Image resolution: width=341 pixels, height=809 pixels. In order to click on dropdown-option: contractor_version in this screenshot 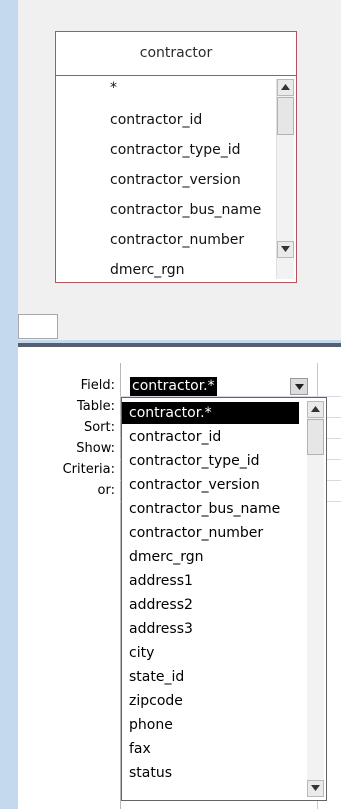, I will do `click(210, 485)`.